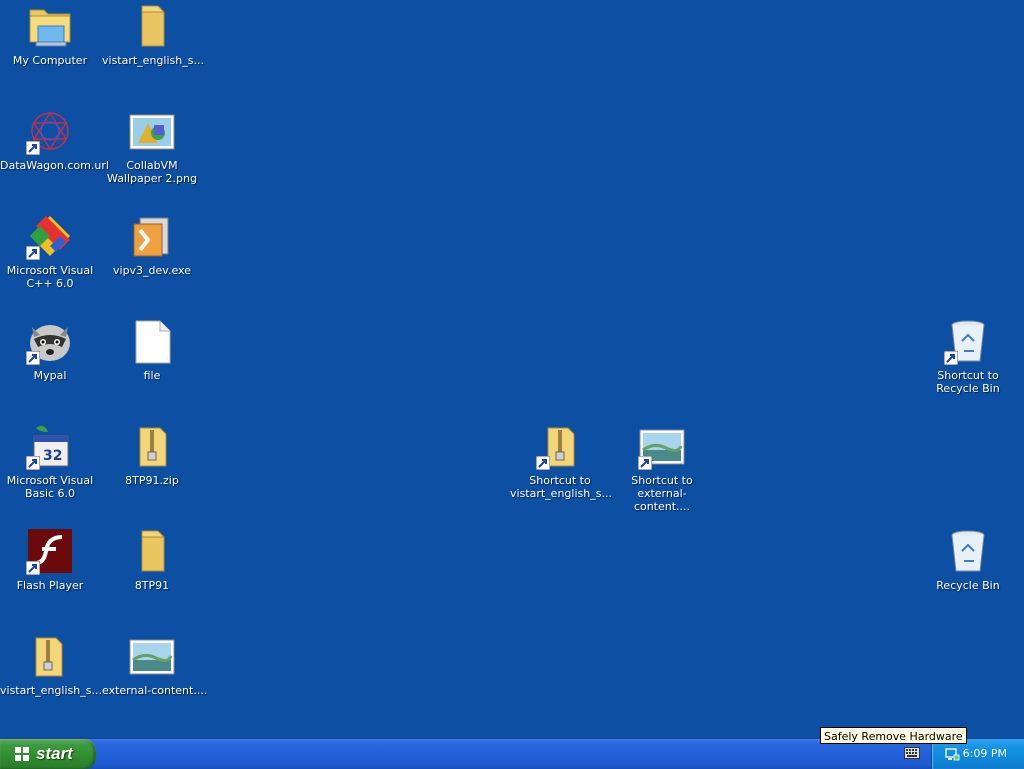 The height and width of the screenshot is (769, 1024). Describe the element at coordinates (50, 26) in the screenshot. I see `my-computer-icon` at that location.